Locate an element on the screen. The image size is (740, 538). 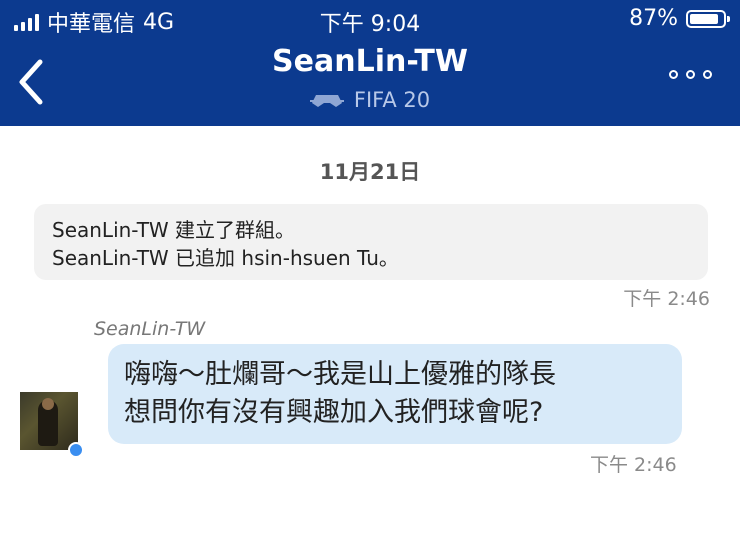
sender-name: SeanLin-TW is located at coordinates (150, 329).